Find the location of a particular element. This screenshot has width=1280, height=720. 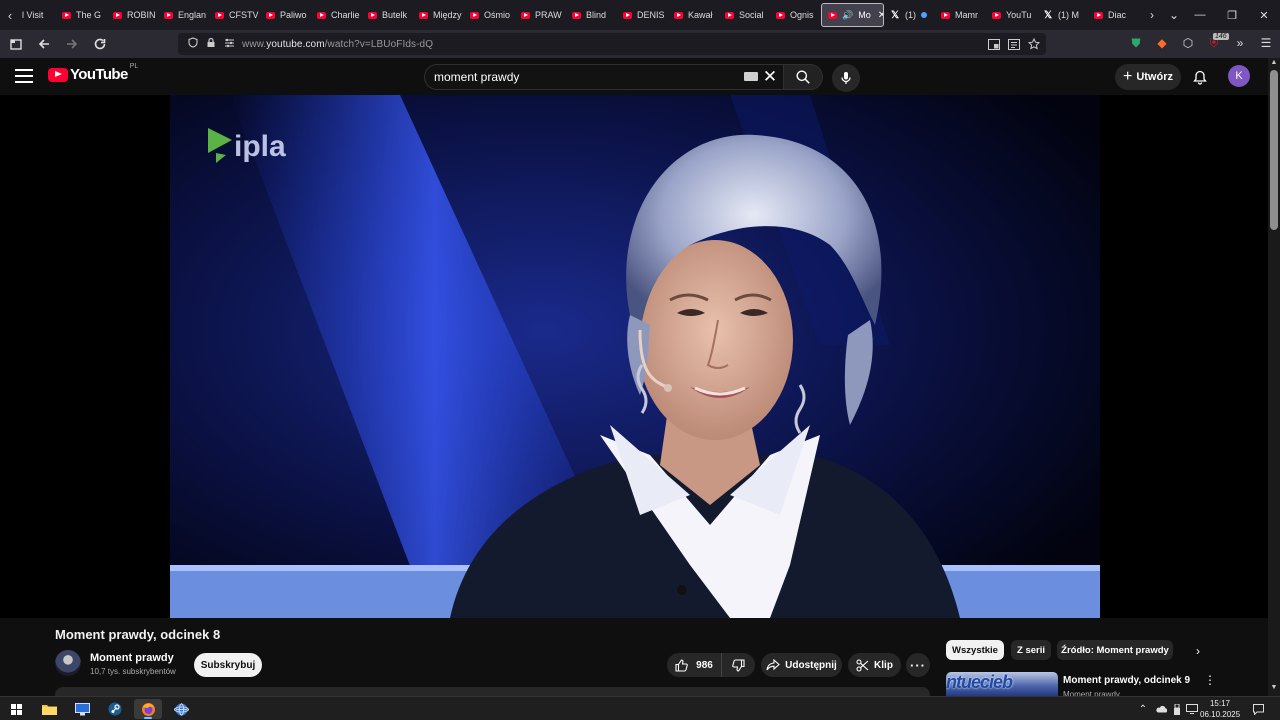

reader-view-icon is located at coordinates (1014, 44).